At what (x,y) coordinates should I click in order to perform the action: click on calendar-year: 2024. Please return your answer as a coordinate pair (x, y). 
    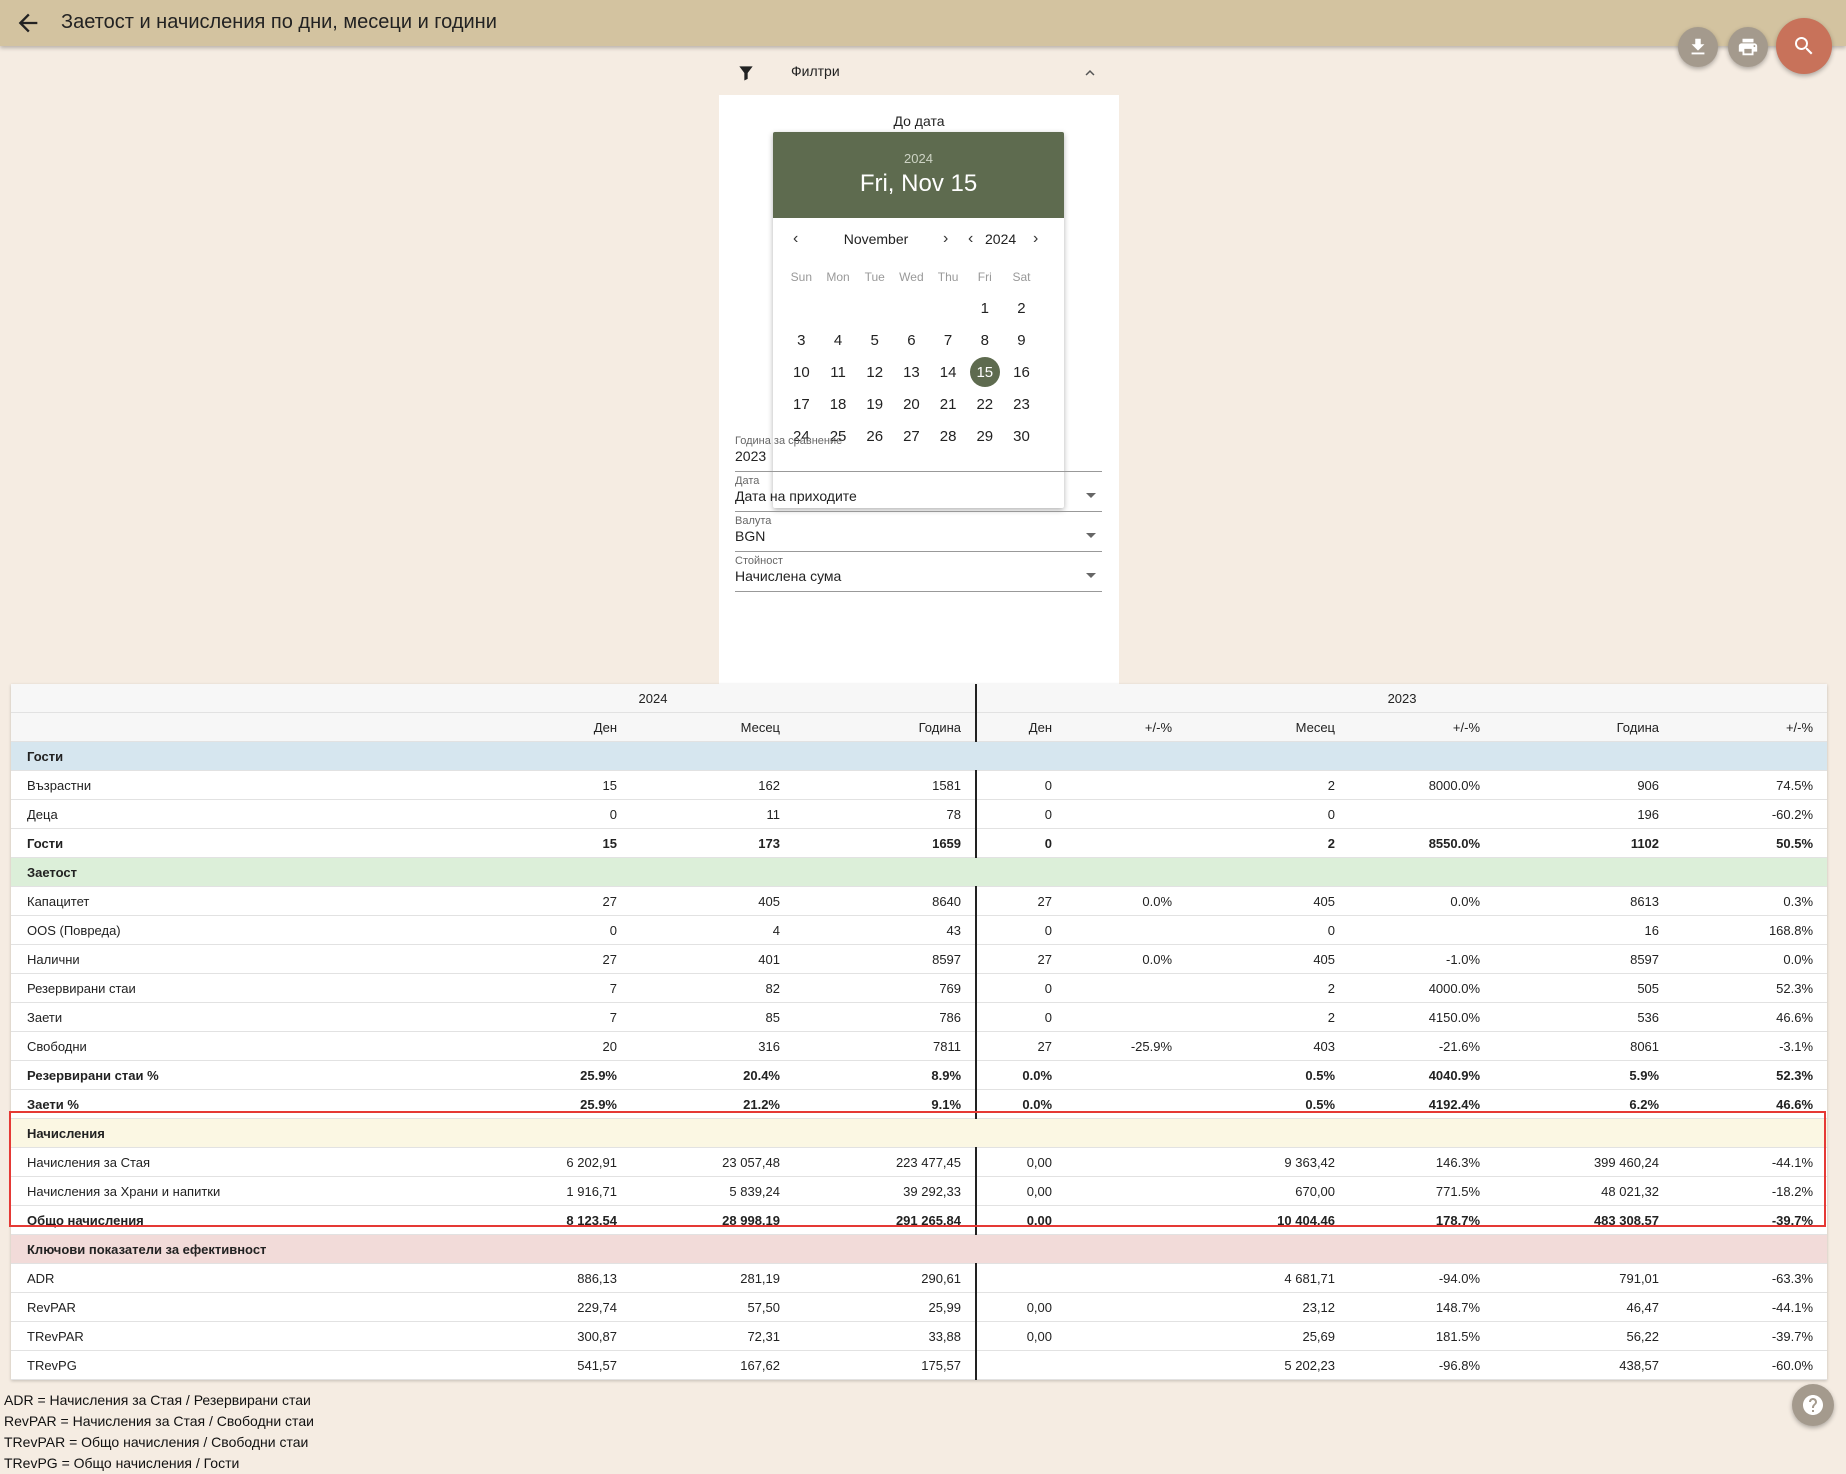
    Looking at the image, I should click on (918, 149).